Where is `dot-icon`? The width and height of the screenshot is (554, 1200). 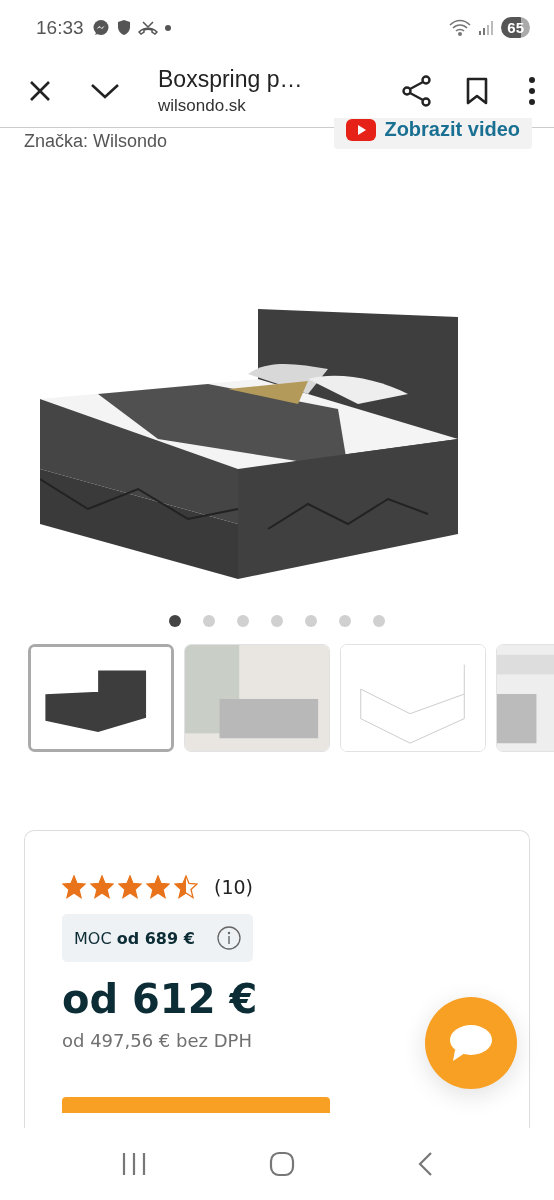 dot-icon is located at coordinates (167, 27).